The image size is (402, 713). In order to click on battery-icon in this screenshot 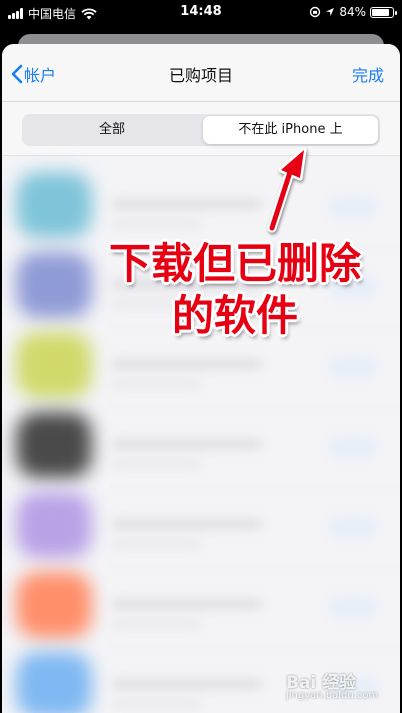, I will do `click(383, 12)`.